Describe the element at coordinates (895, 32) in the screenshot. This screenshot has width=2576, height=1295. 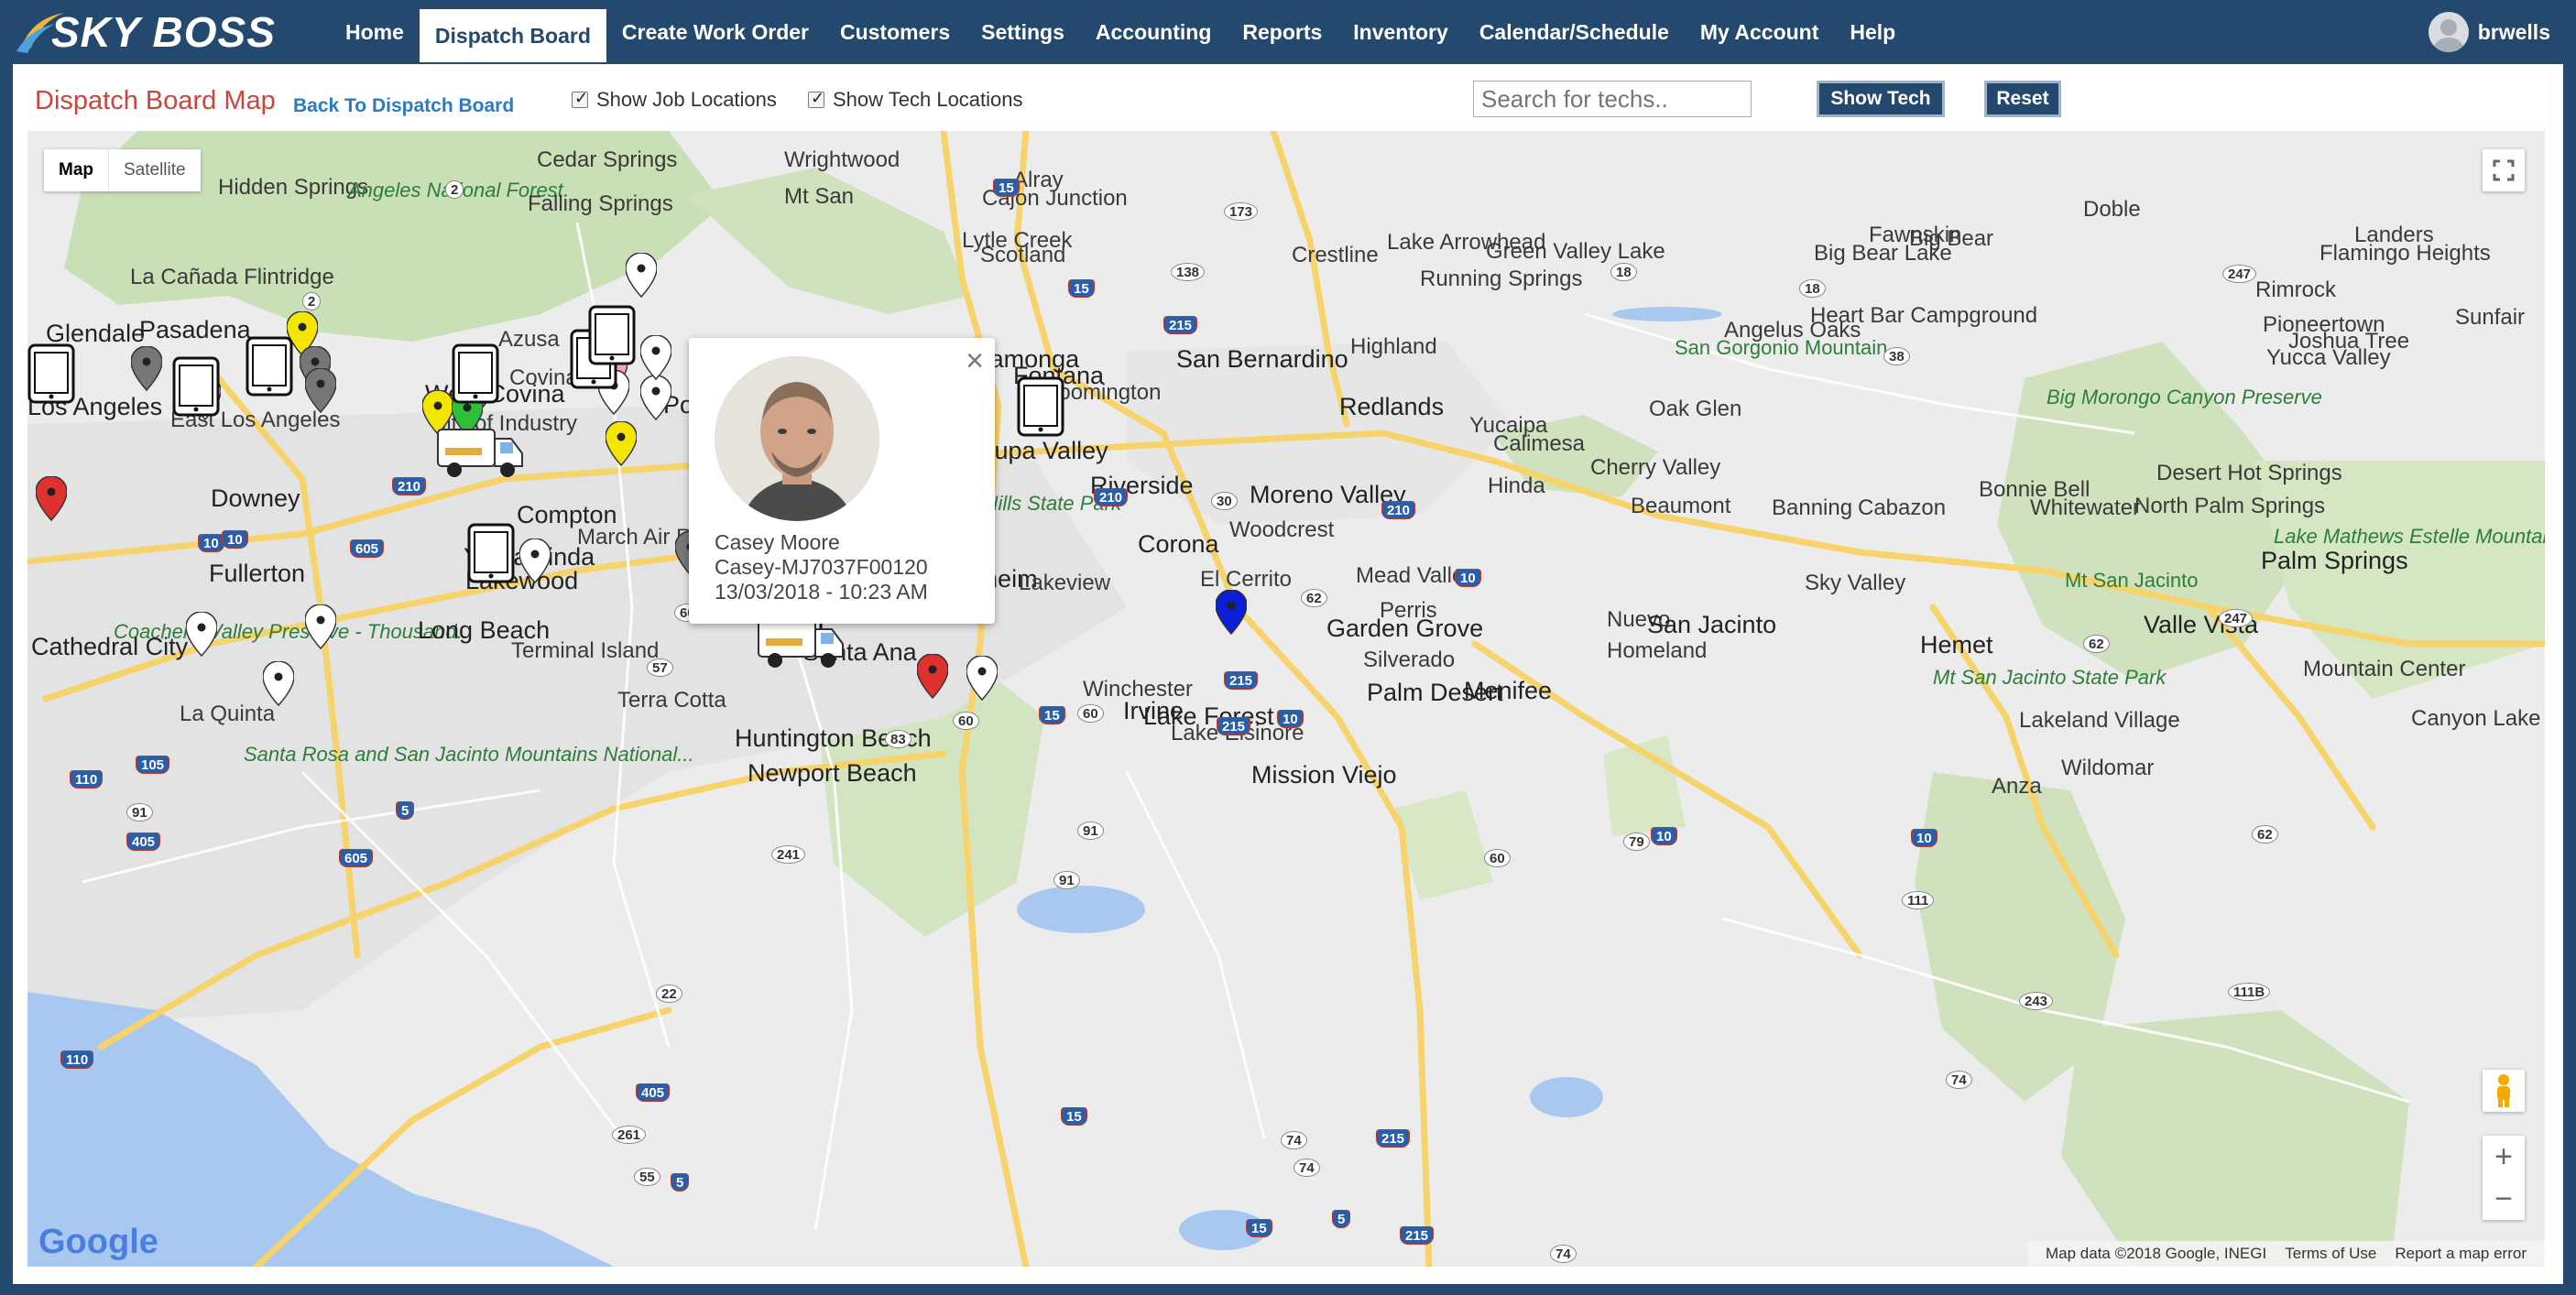
I see `nav-item-customers: Customers` at that location.